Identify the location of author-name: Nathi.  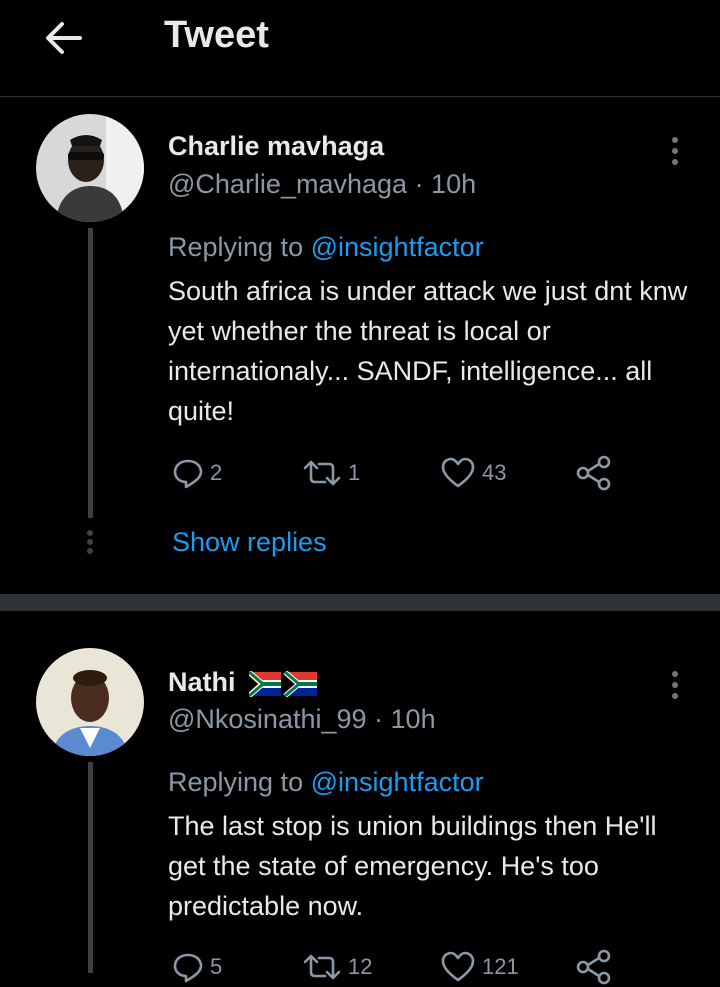
(243, 682).